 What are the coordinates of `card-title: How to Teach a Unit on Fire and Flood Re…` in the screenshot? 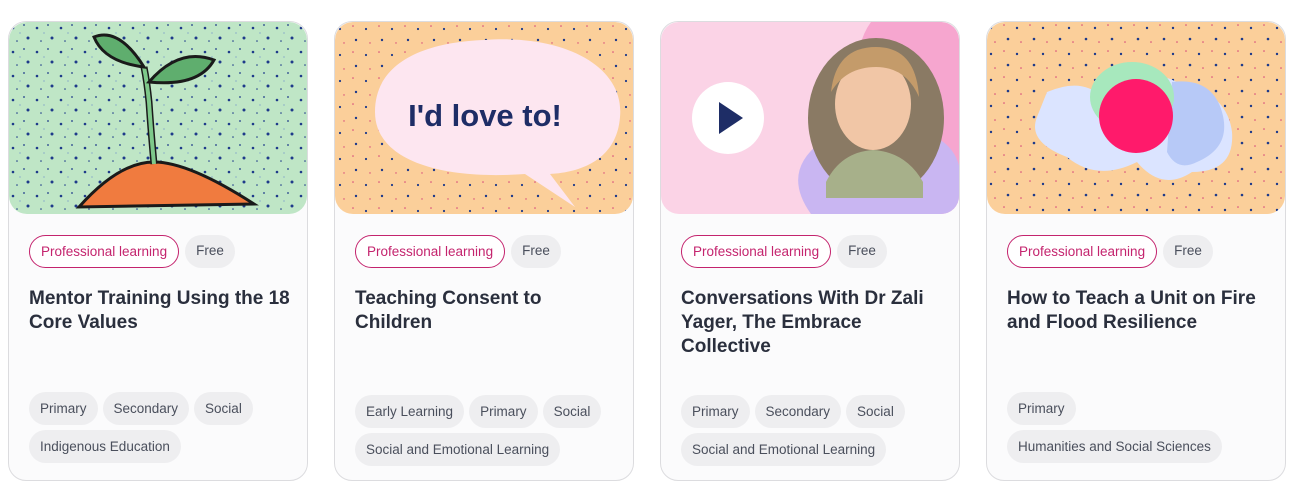 It's located at (1138, 311).